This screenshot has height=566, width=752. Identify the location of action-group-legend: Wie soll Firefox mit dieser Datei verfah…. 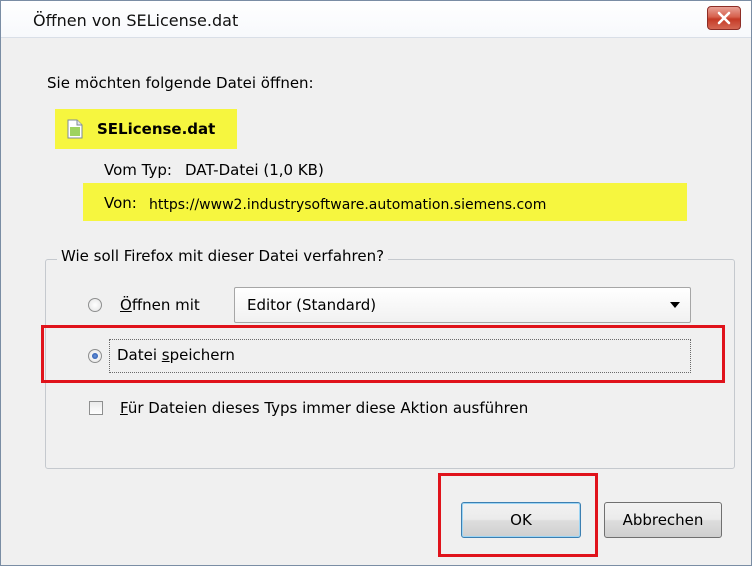
(223, 256).